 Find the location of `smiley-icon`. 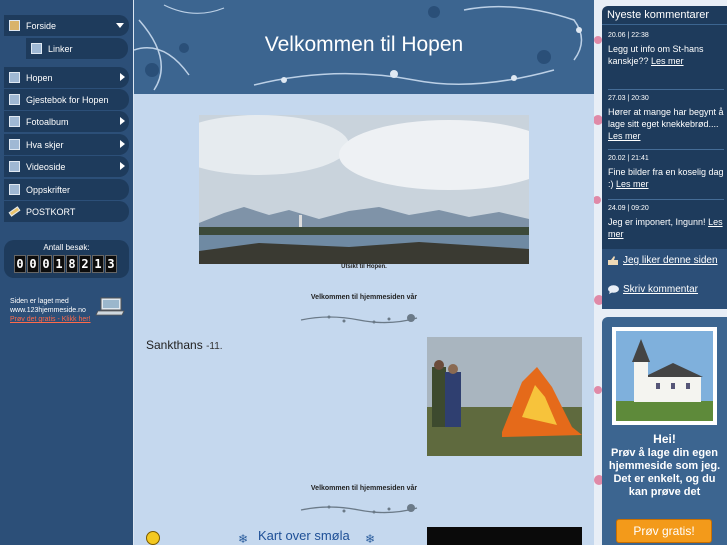

smiley-icon is located at coordinates (153, 538).